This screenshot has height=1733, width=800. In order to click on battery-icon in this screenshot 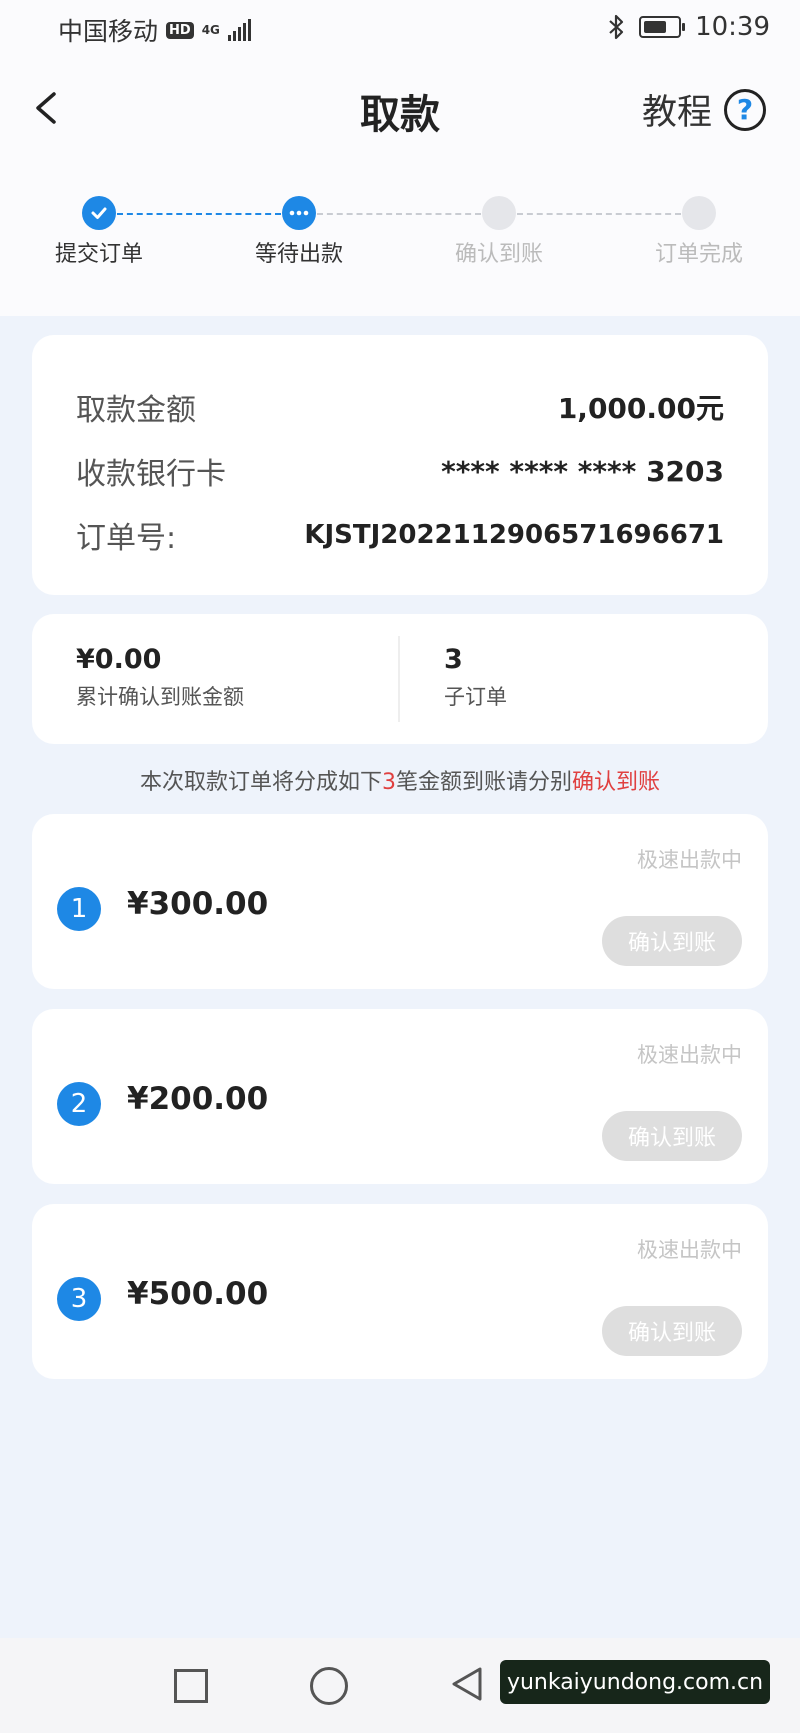, I will do `click(662, 27)`.